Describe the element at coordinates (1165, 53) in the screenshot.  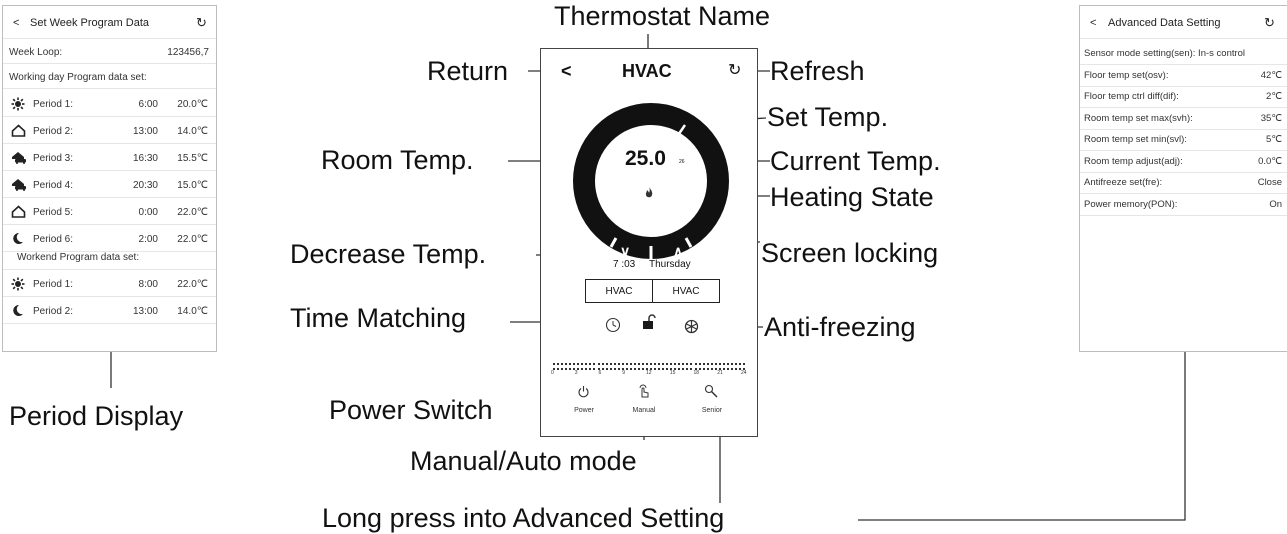
I see `setting-label: Sensor mode setting(sen): In-s control` at that location.